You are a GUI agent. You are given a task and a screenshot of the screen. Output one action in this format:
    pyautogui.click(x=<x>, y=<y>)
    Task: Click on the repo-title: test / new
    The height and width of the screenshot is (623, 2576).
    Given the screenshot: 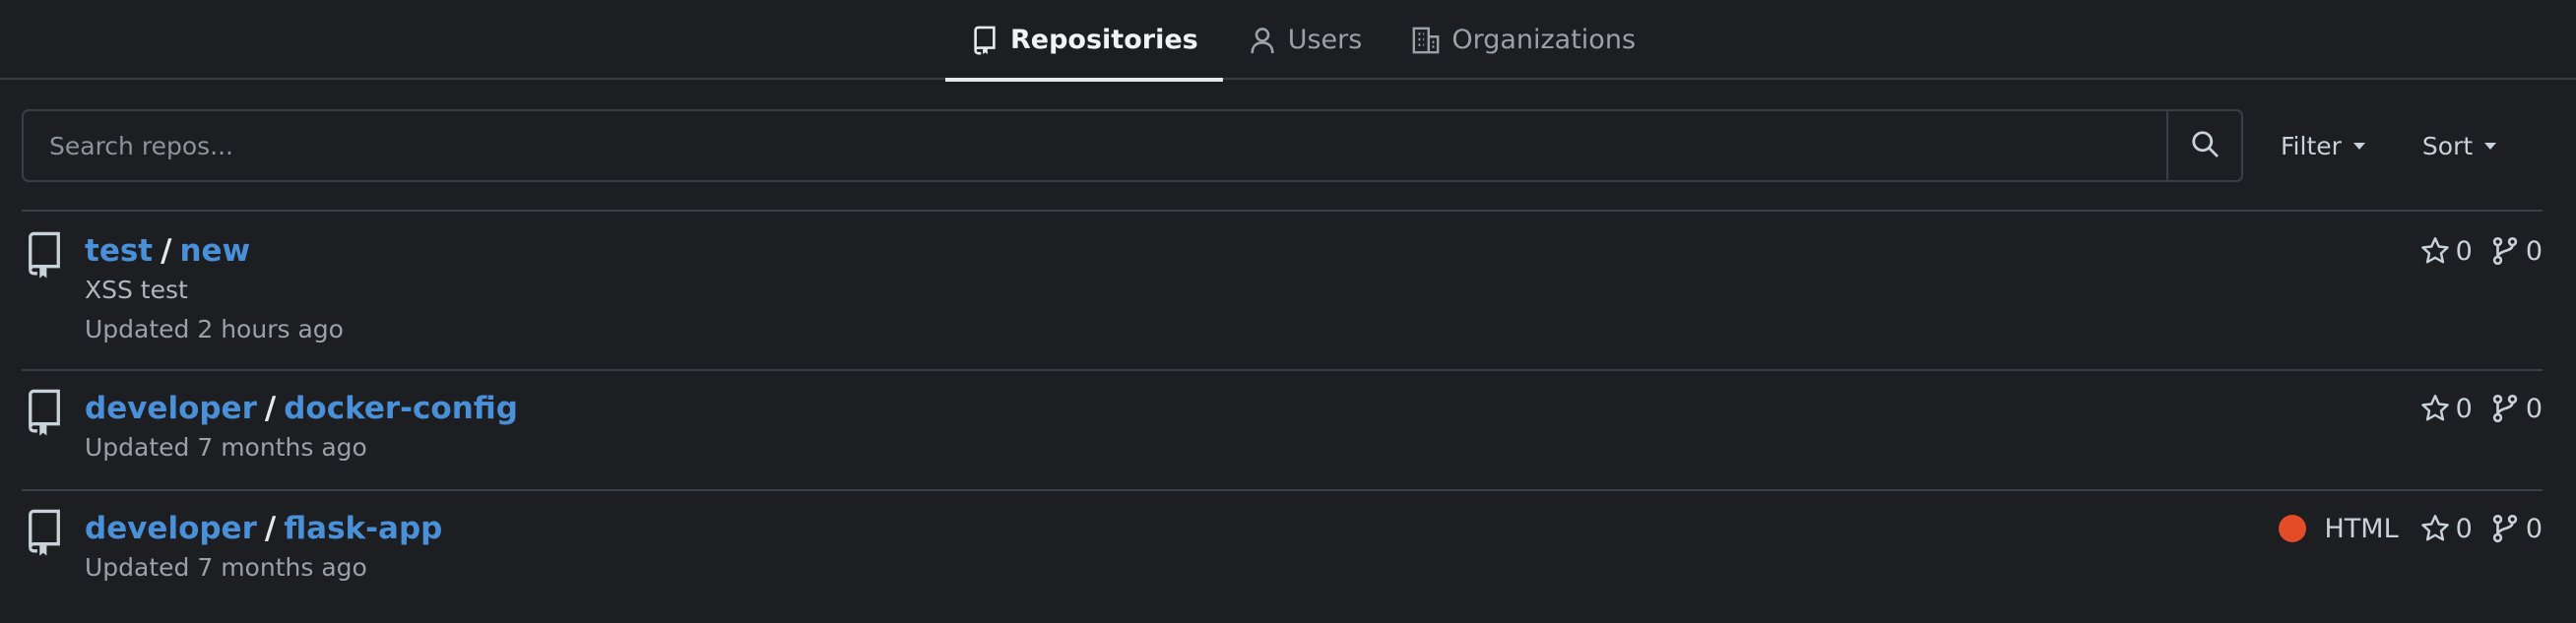 What is the action you would take?
    pyautogui.click(x=214, y=251)
    